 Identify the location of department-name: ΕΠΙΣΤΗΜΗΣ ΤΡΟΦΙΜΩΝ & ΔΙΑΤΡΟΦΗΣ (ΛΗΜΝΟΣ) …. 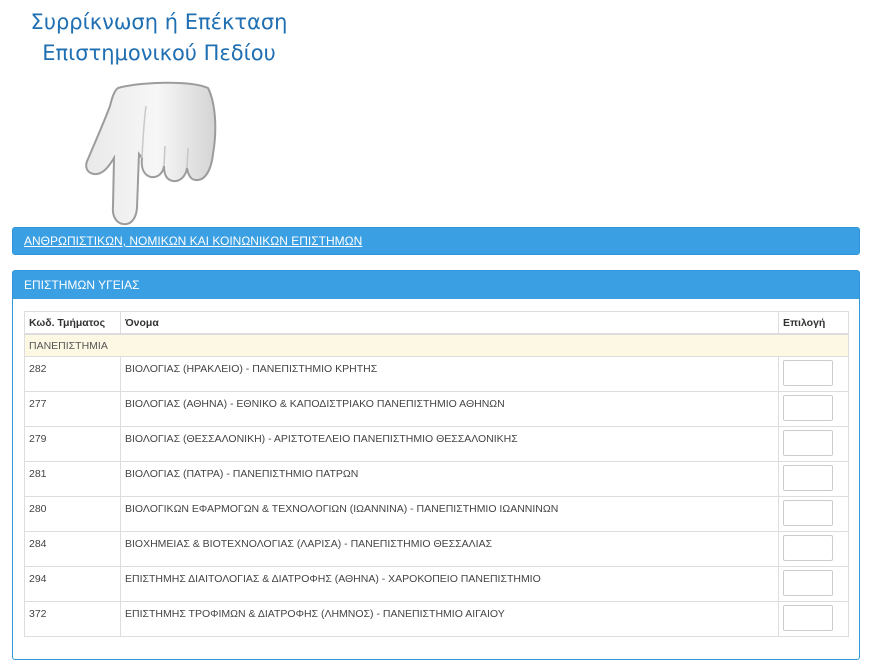
(449, 619).